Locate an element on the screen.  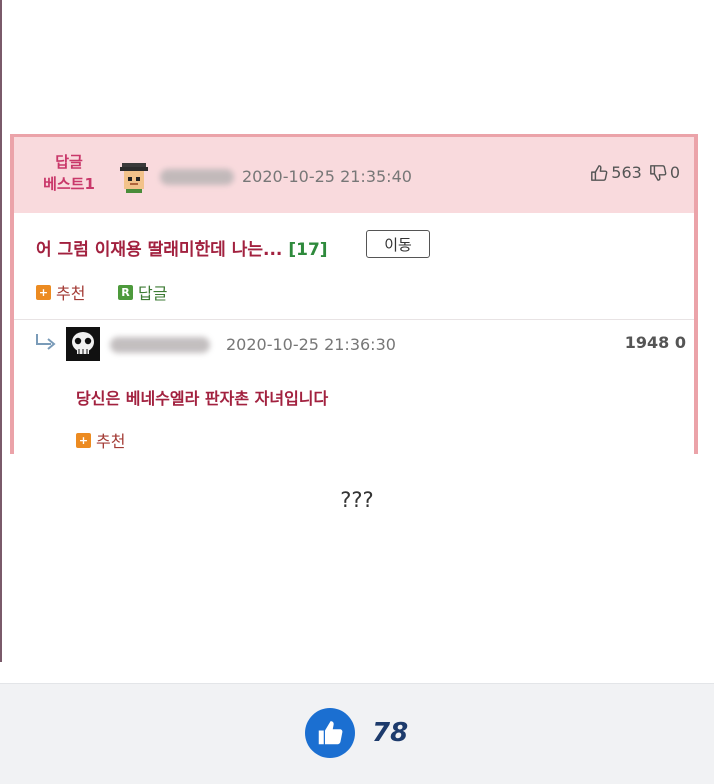
move-button: 이동 is located at coordinates (398, 244).